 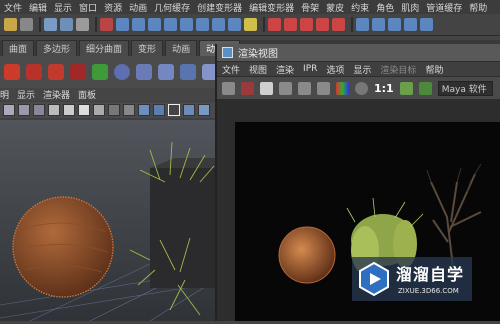 I want to click on rgb-channels-icon, so click(x=342, y=88).